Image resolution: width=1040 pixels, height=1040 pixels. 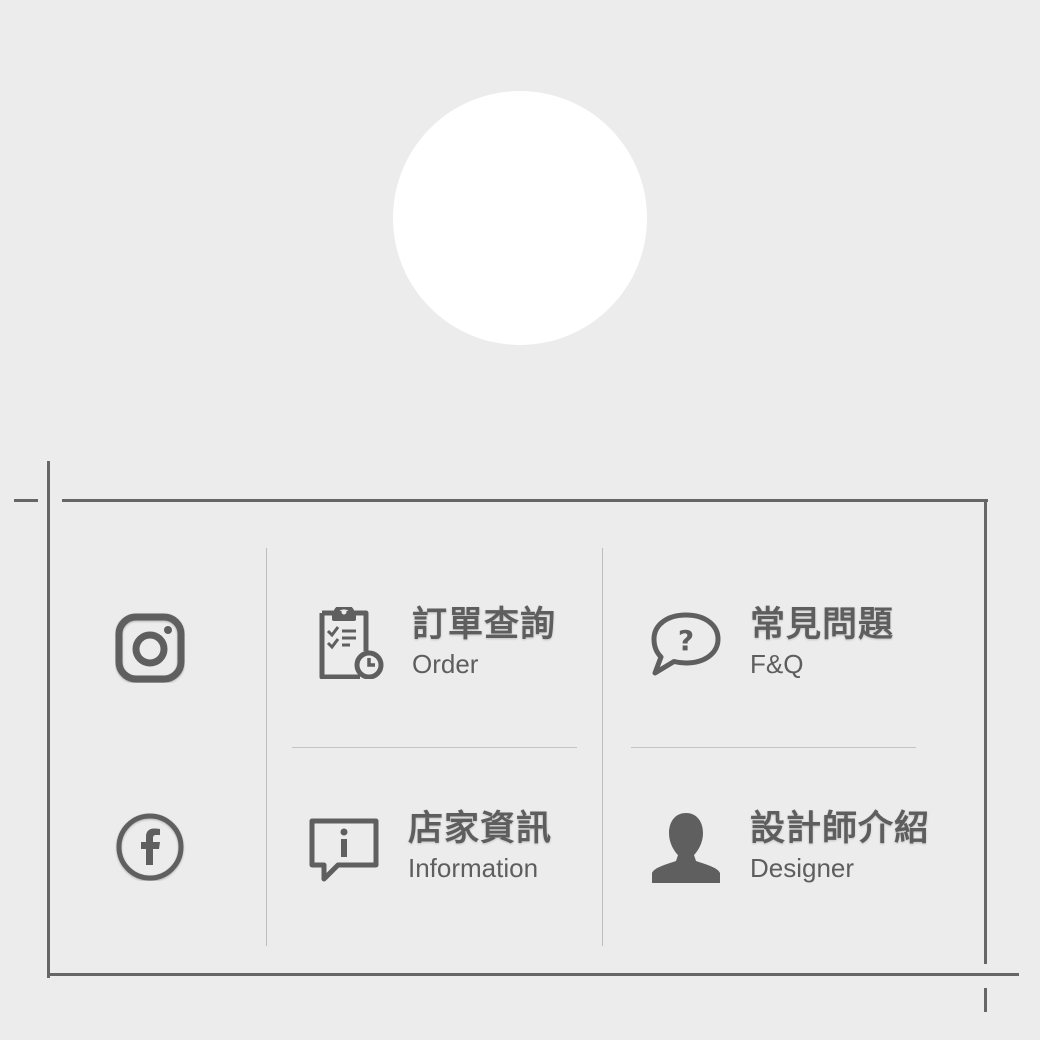 I want to click on facebook-button, so click(x=150, y=846).